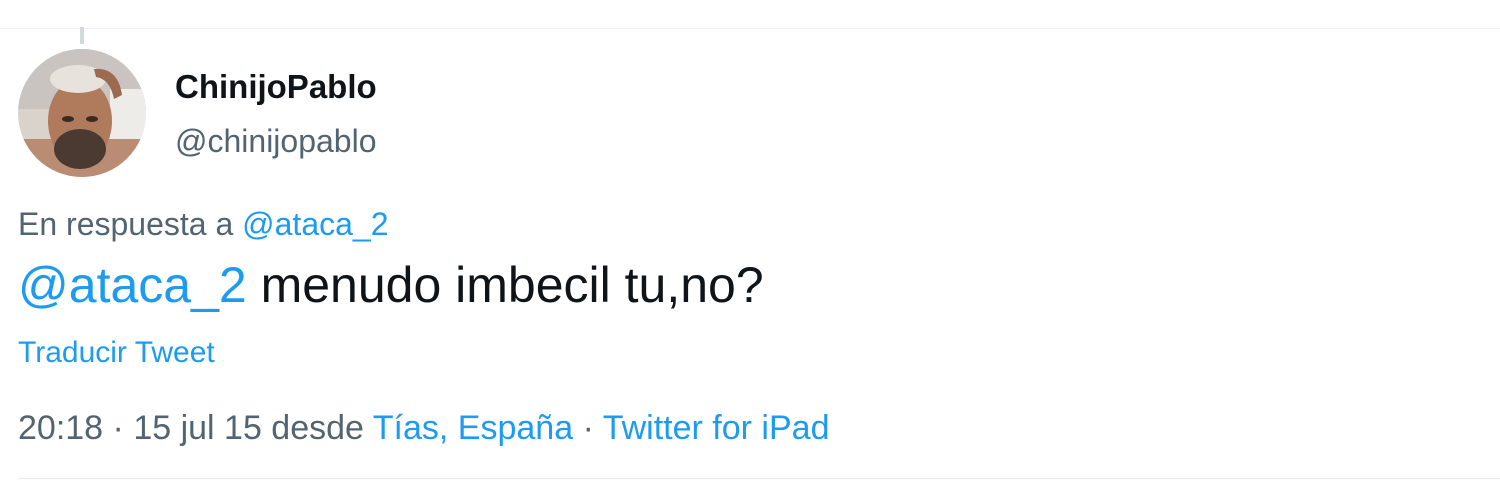 The width and height of the screenshot is (1500, 500). I want to click on tweet-source-link: Twitter for iPad, so click(716, 428).